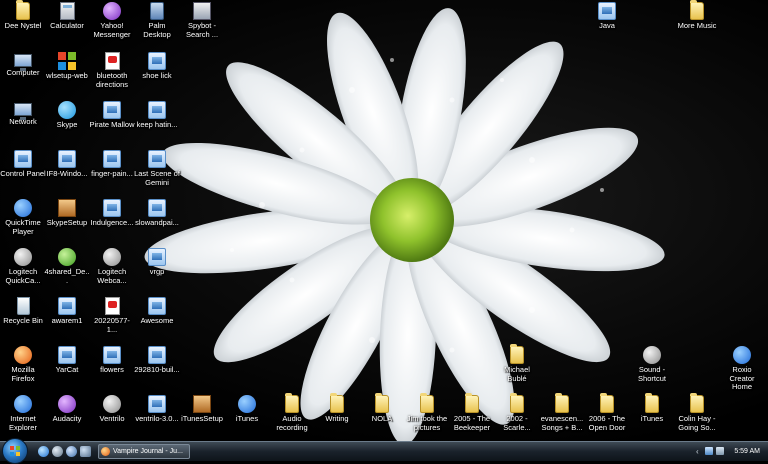  Describe the element at coordinates (112, 409) in the screenshot. I see `desktop-icon-ventrilo: Ventrilo` at that location.